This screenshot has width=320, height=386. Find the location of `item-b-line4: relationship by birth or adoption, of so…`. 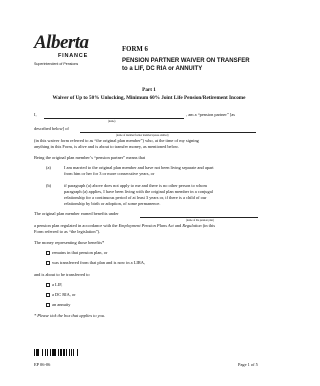

item-b-line4: relationship by birth or adoption, of so… is located at coordinates (112, 203).